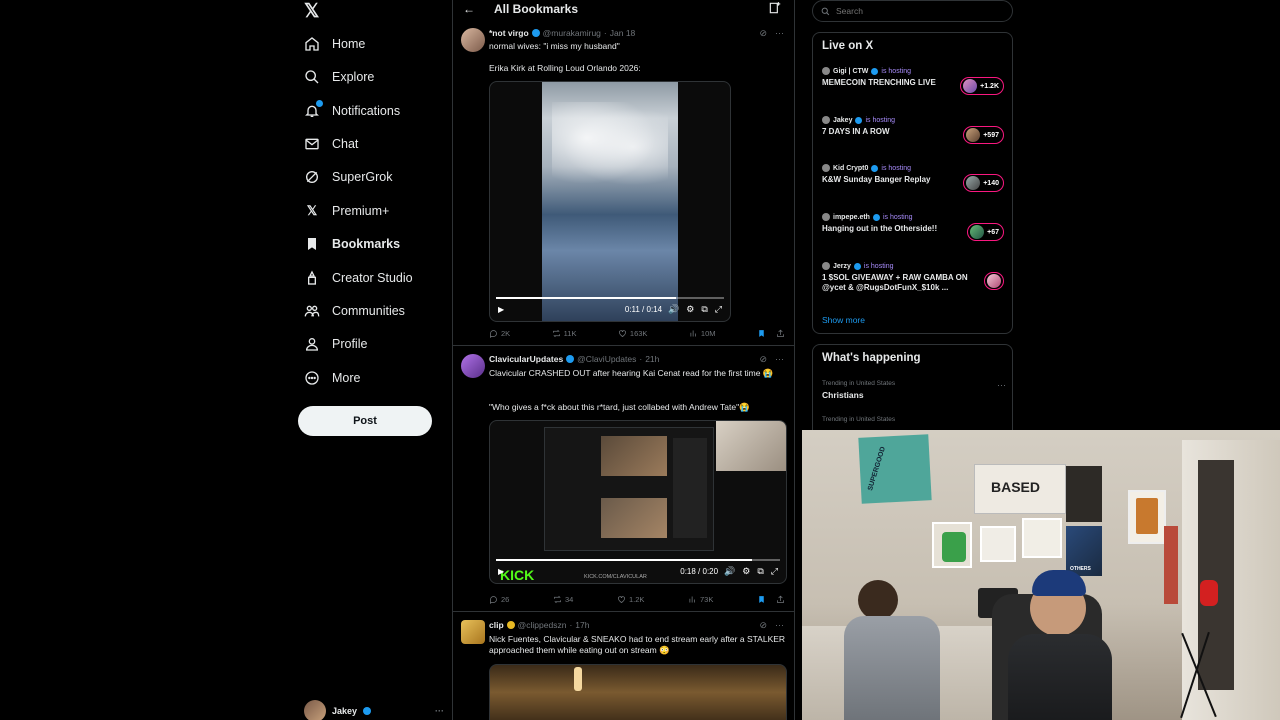  I want to click on post-button: Post, so click(365, 421).